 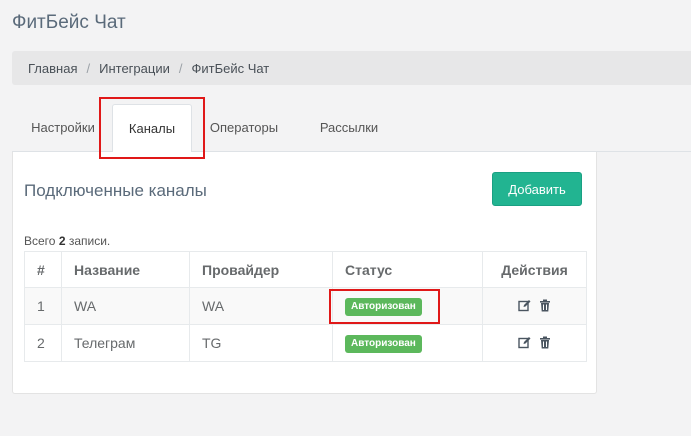 What do you see at coordinates (125, 269) in the screenshot?
I see `column-header-name: Название` at bounding box center [125, 269].